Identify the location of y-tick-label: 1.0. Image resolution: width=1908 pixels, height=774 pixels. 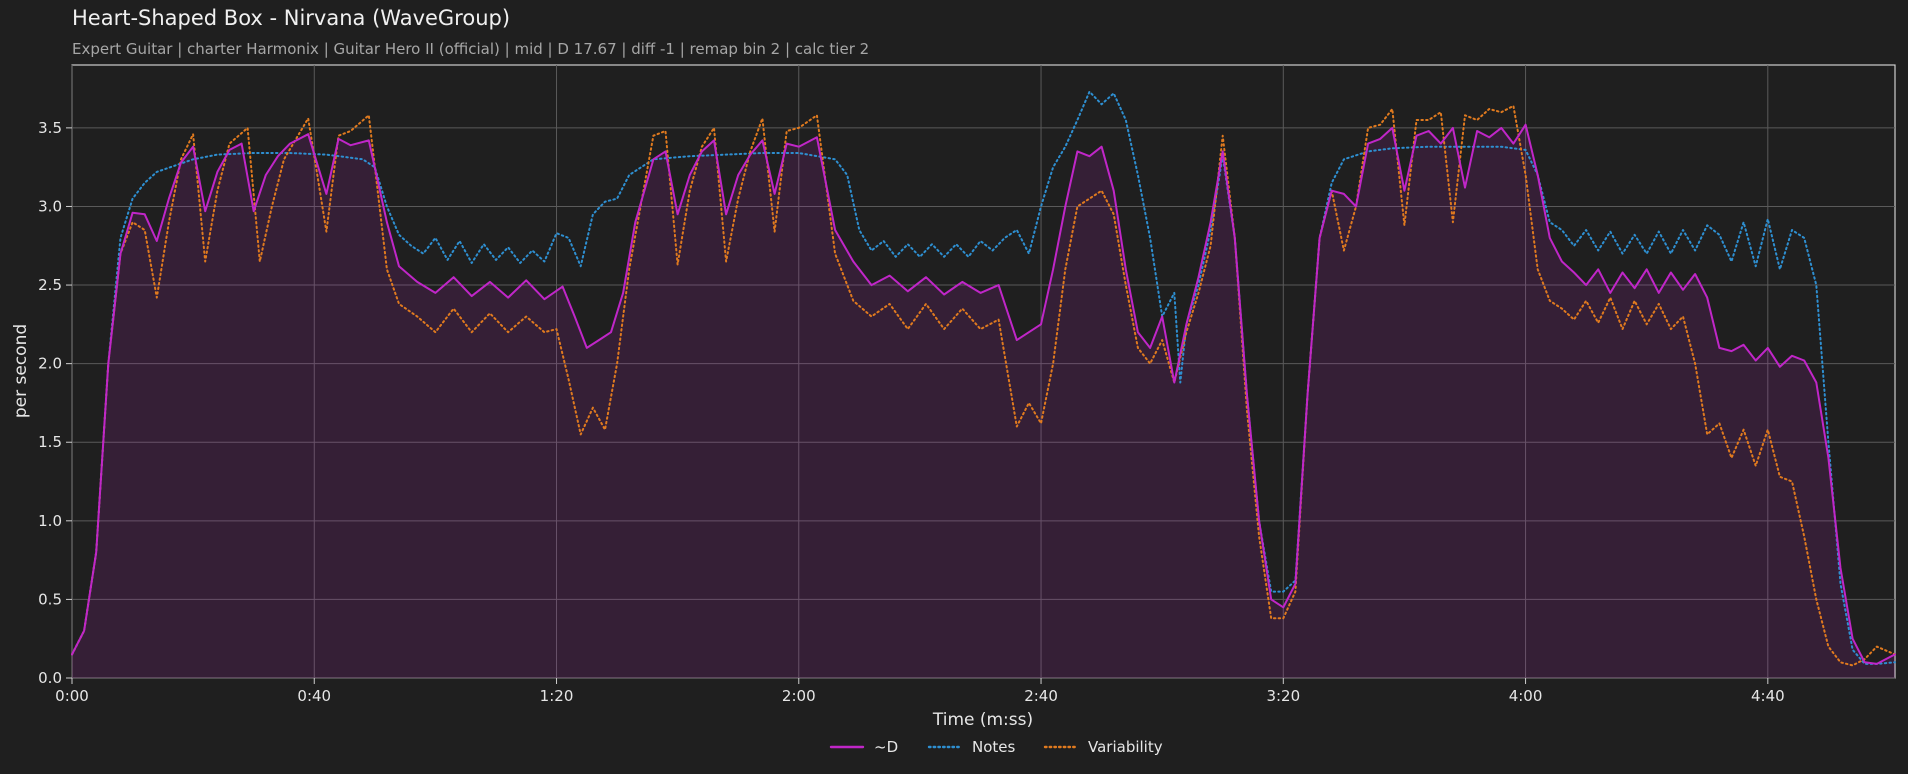
(50, 521).